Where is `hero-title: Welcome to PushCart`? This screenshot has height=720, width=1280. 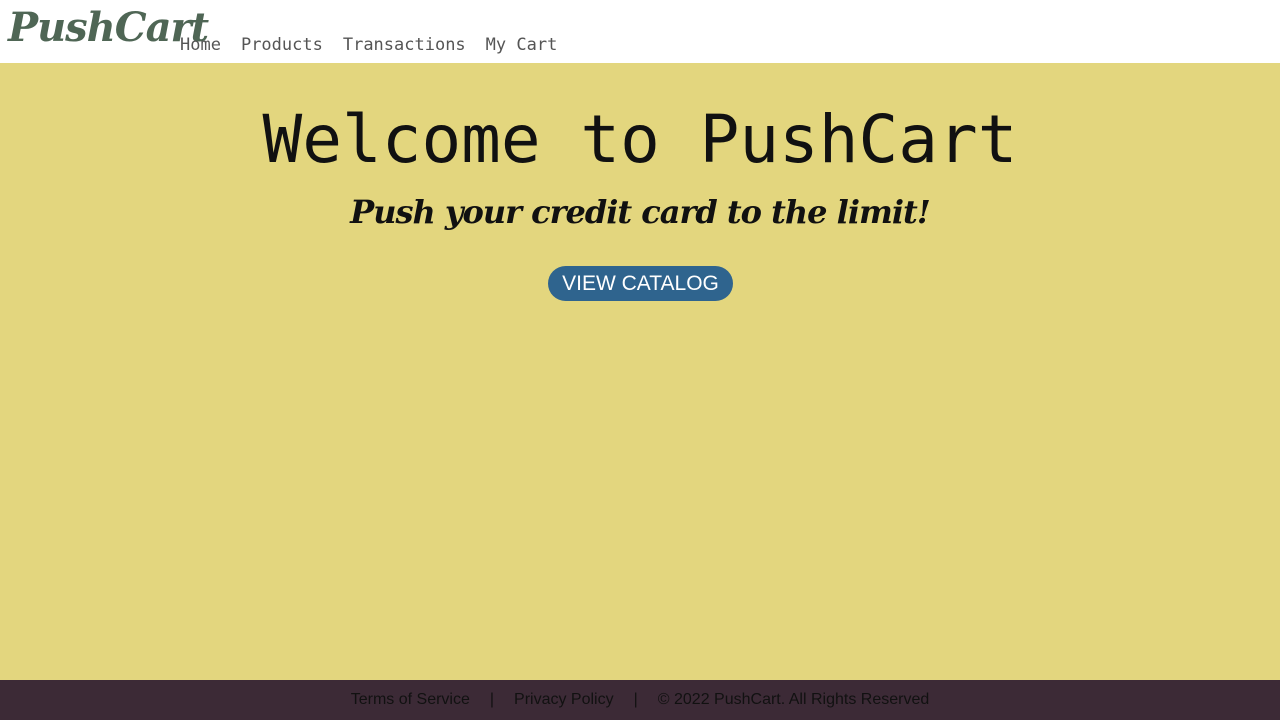 hero-title: Welcome to PushCart is located at coordinates (640, 139).